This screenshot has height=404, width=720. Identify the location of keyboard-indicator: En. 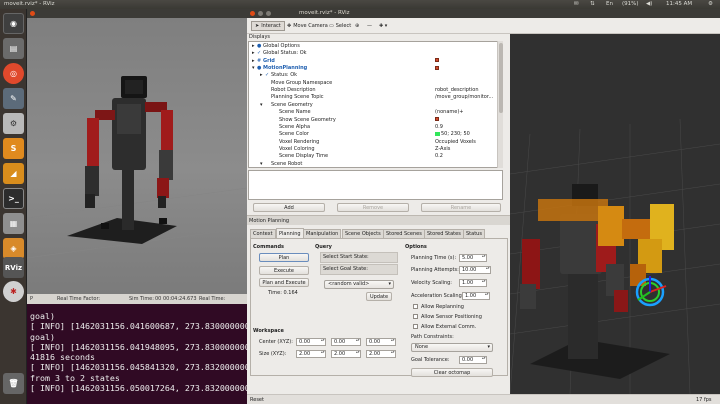
(609, 4).